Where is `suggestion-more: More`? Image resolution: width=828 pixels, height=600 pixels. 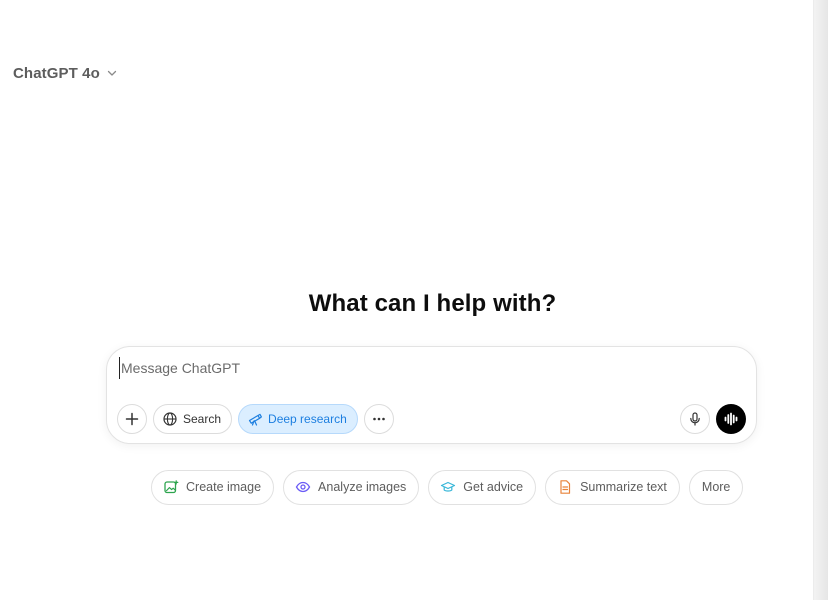
suggestion-more: More is located at coordinates (716, 487).